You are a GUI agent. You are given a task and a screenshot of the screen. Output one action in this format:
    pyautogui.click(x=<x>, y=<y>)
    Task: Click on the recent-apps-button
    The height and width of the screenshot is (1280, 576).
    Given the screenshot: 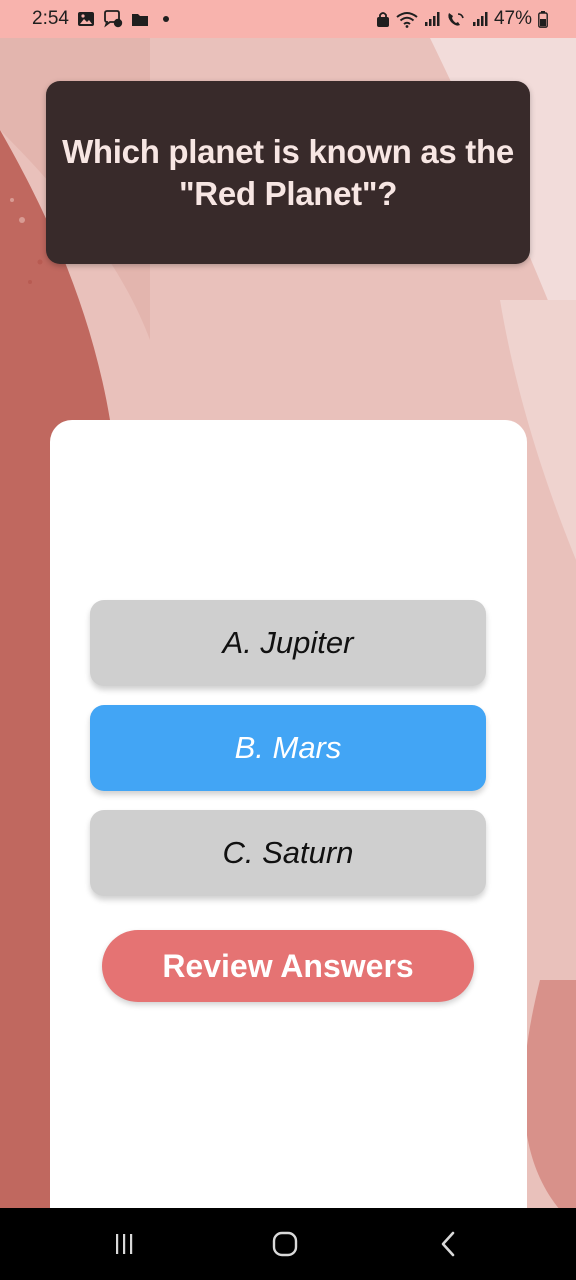 What is the action you would take?
    pyautogui.click(x=124, y=1244)
    